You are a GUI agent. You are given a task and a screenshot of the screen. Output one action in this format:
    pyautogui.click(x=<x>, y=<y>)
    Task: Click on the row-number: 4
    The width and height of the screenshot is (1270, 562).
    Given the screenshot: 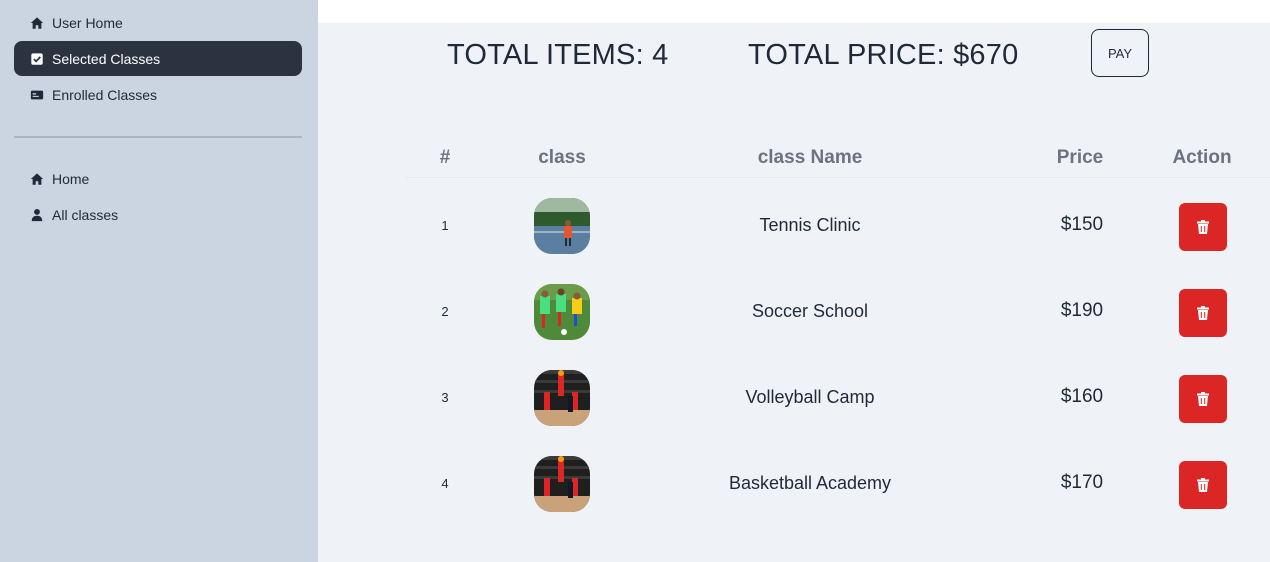 What is the action you would take?
    pyautogui.click(x=445, y=483)
    